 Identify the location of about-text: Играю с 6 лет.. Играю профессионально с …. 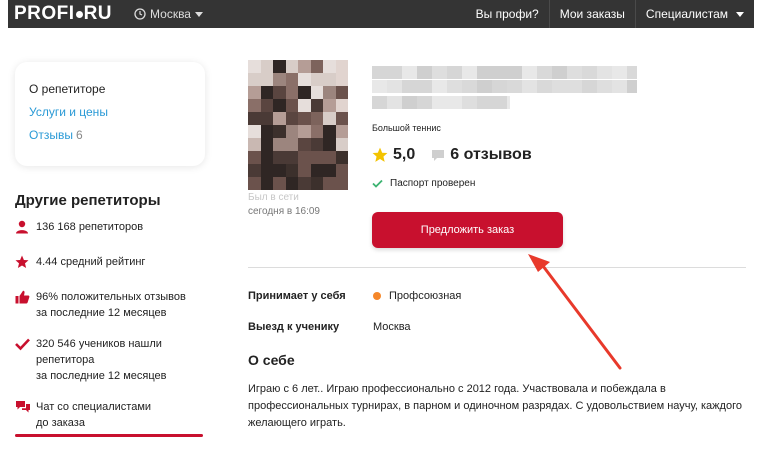
(495, 406).